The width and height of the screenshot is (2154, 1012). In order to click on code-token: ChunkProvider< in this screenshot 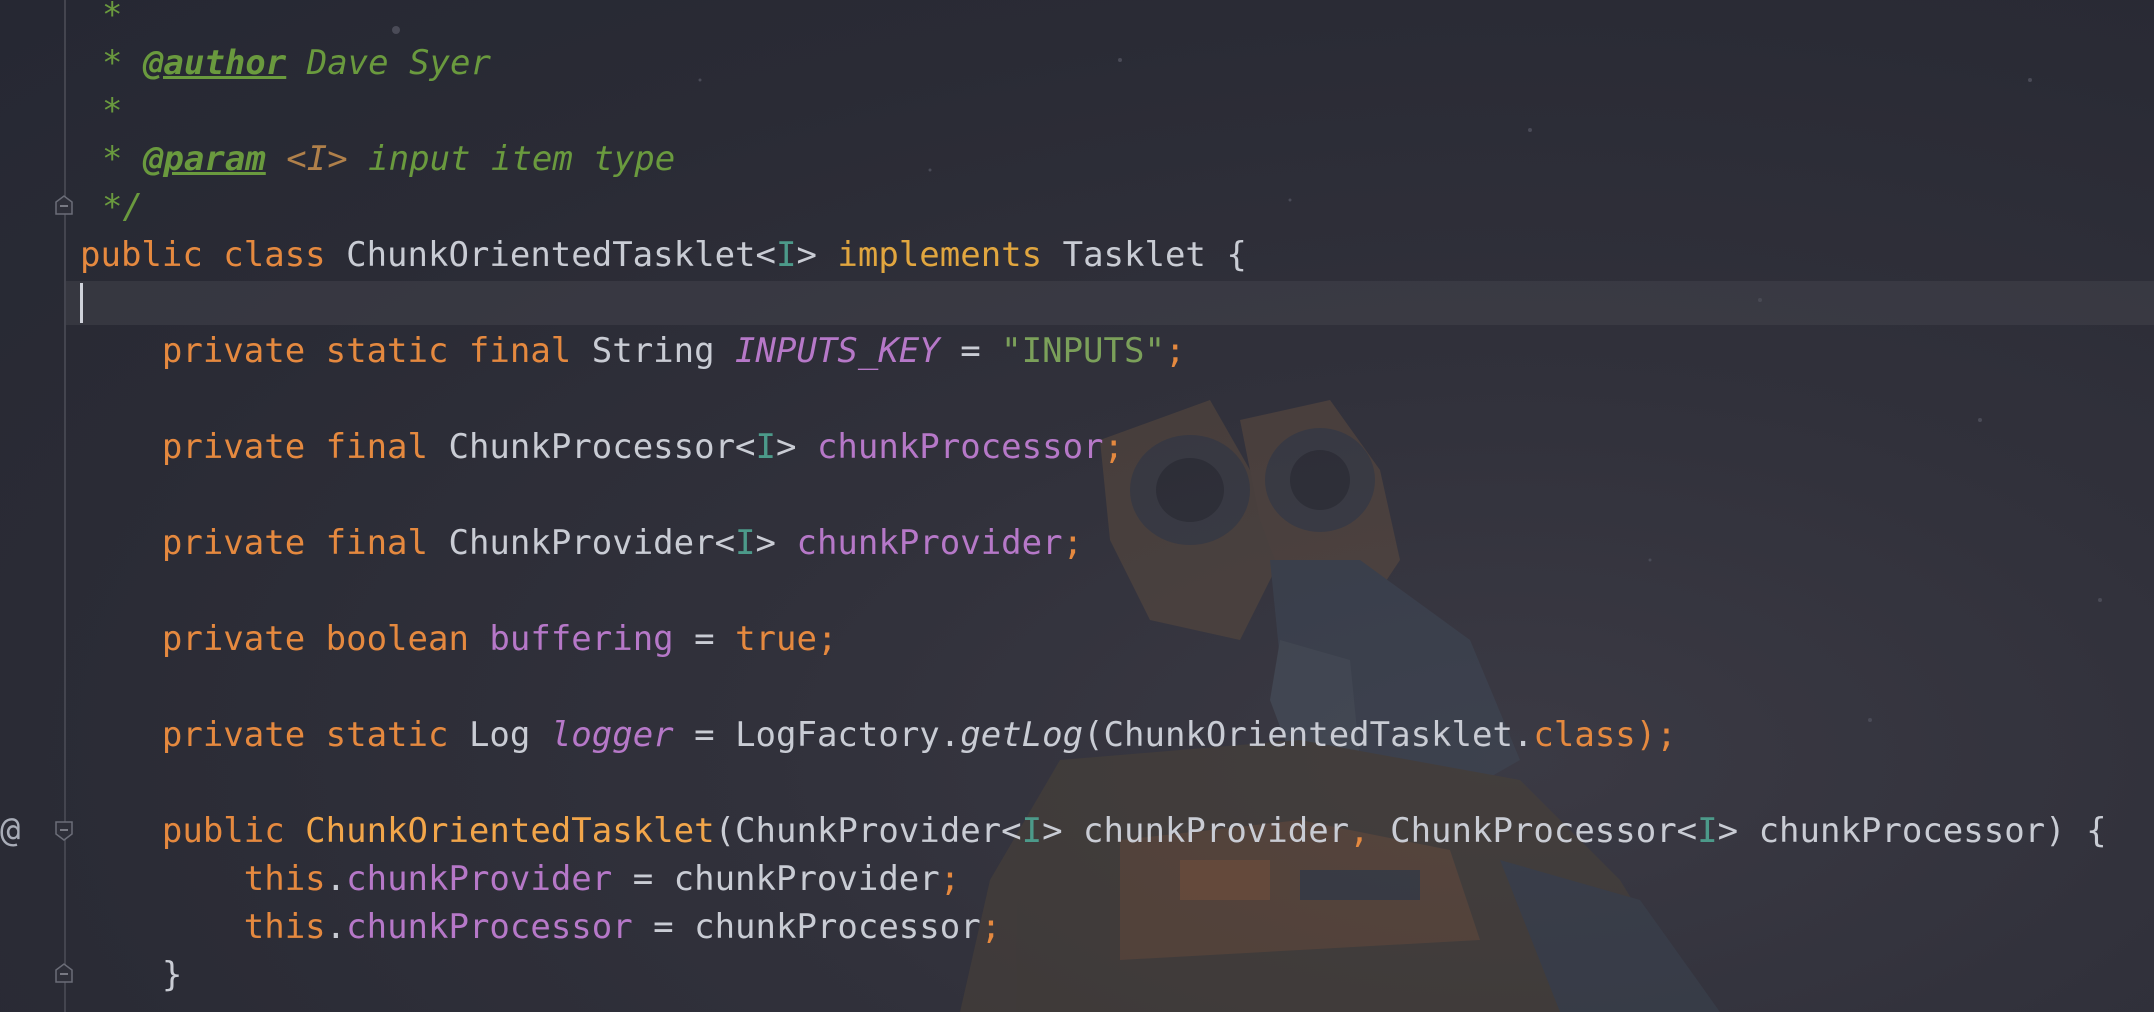, I will do `click(592, 543)`.